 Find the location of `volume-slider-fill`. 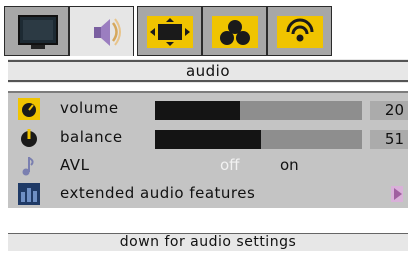

volume-slider-fill is located at coordinates (197, 110).